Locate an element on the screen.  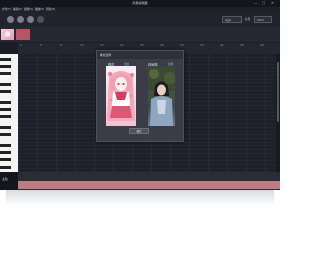
ruler-number: 41 is located at coordinates (222, 45).